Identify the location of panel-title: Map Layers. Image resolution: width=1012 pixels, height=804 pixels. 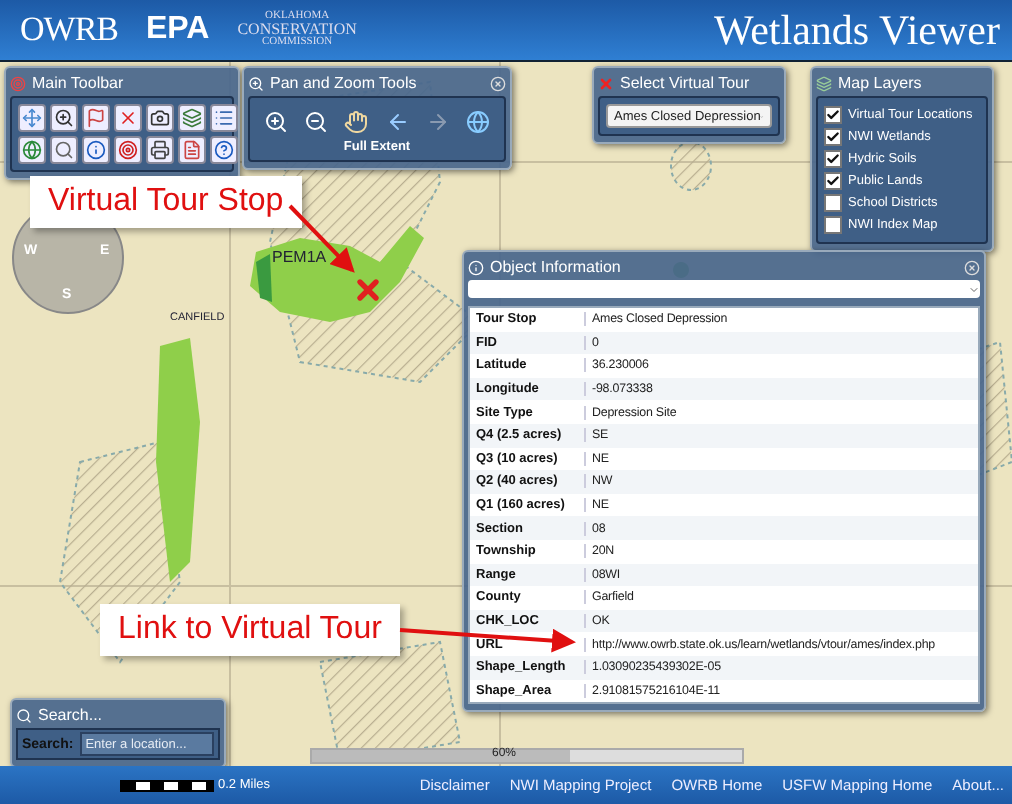
(880, 83).